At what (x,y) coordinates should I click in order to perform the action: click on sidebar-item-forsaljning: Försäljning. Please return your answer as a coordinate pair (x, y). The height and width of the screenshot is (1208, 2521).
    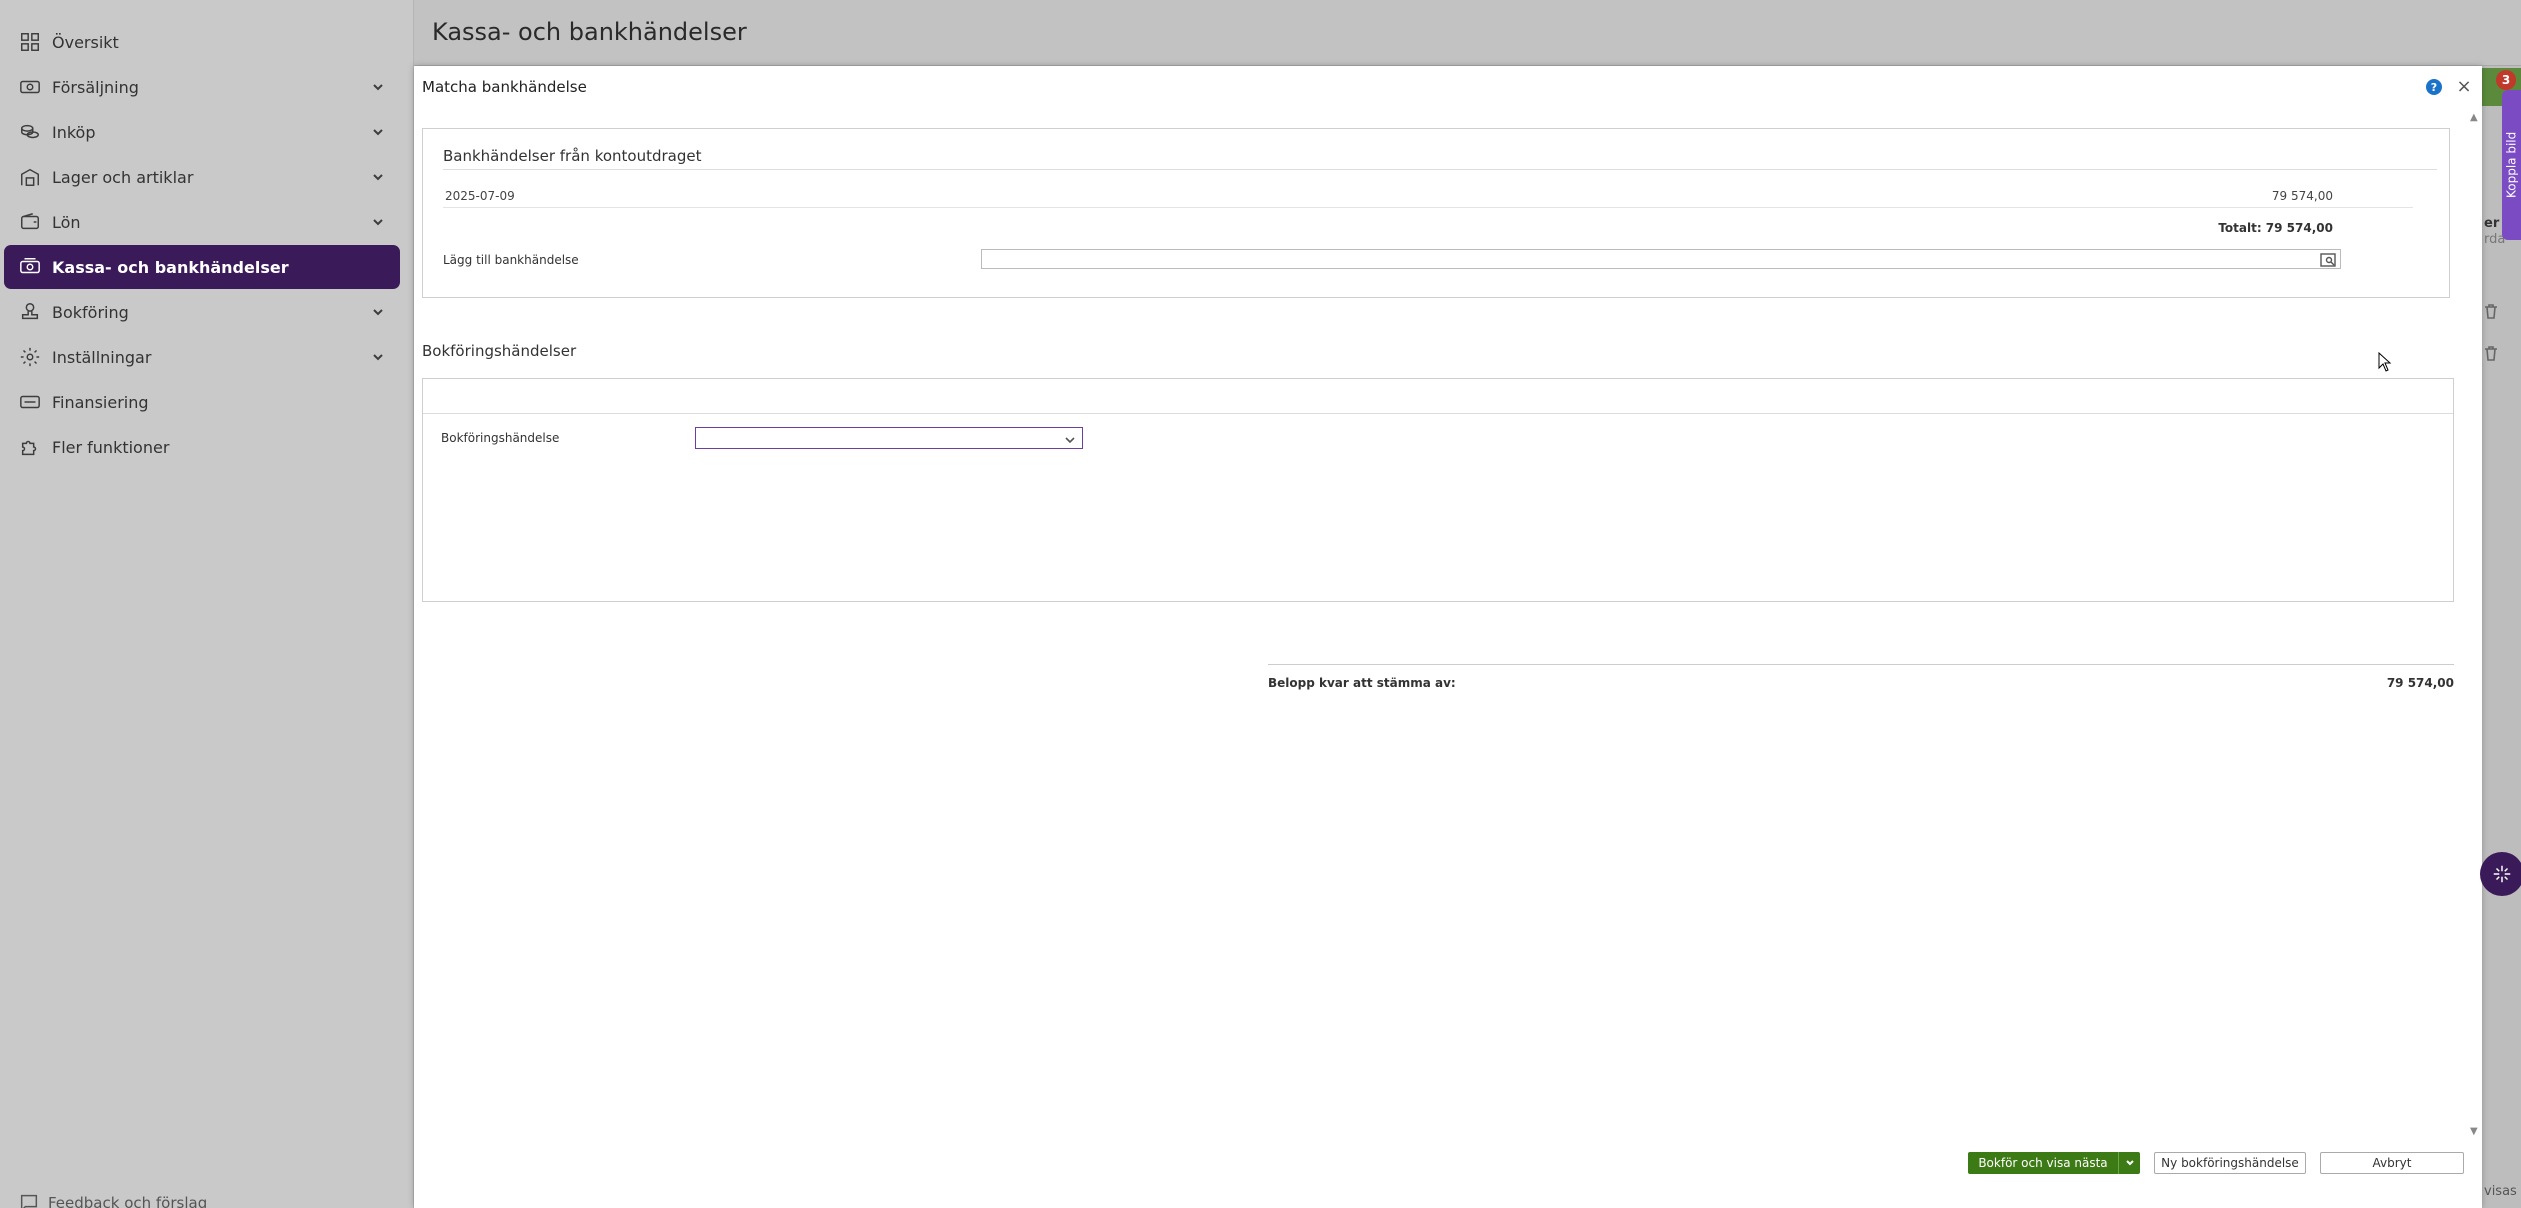
    Looking at the image, I should click on (202, 87).